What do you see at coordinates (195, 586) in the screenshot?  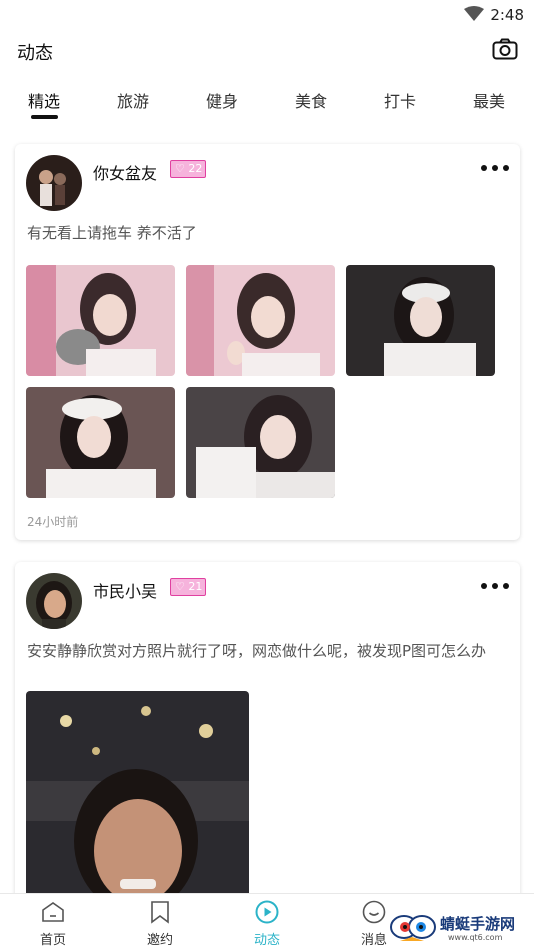 I see `age-value: 21` at bounding box center [195, 586].